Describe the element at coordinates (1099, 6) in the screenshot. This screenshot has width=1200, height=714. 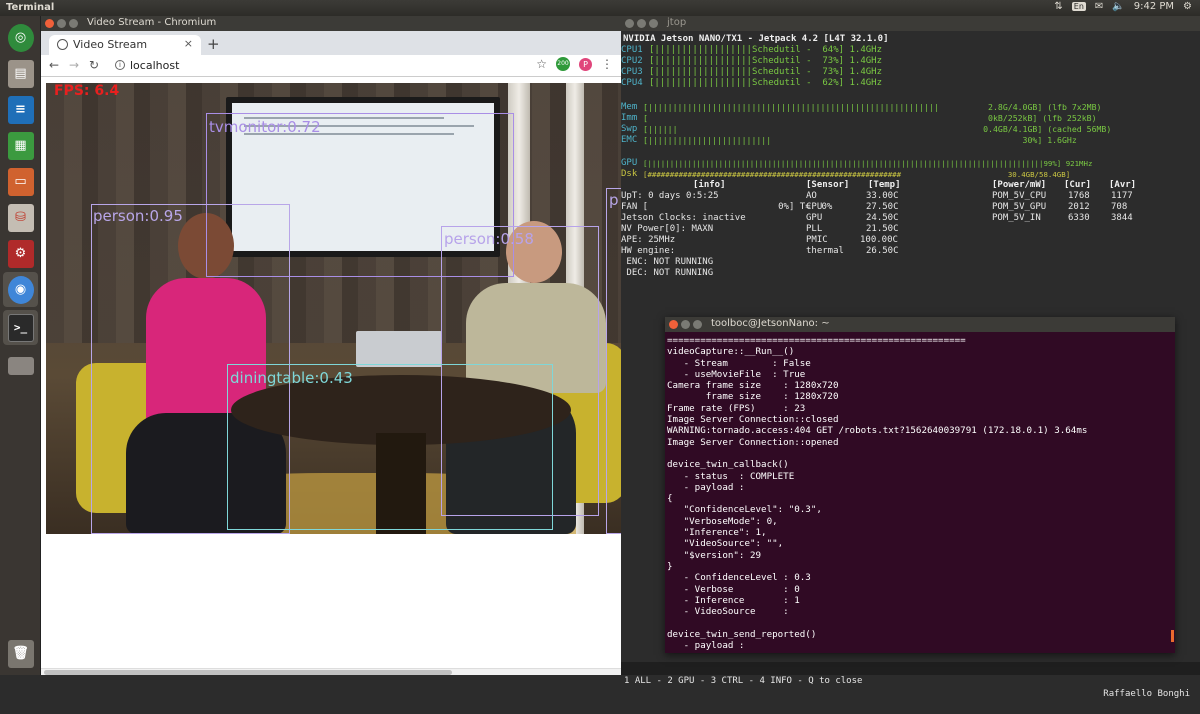
I see `mail-icon: ✉` at that location.